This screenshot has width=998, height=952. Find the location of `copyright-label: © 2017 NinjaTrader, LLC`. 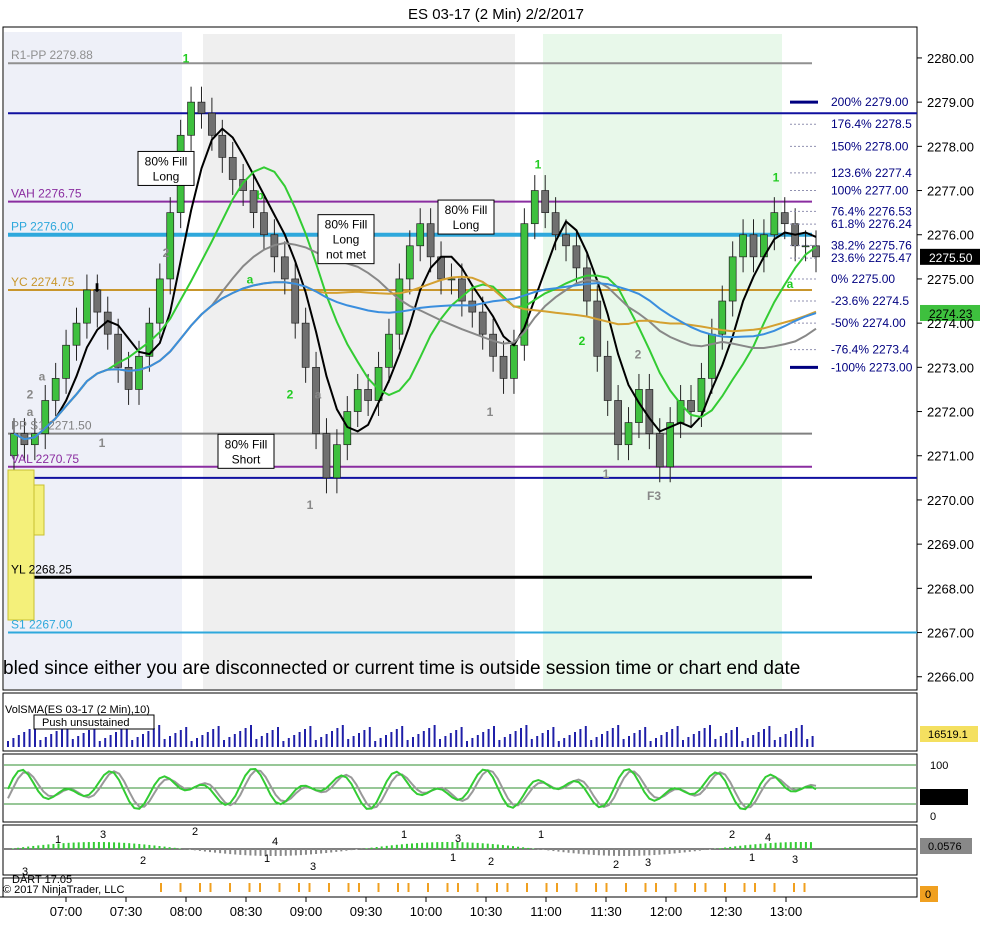

copyright-label: © 2017 NinjaTrader, LLC is located at coordinates (63, 890).